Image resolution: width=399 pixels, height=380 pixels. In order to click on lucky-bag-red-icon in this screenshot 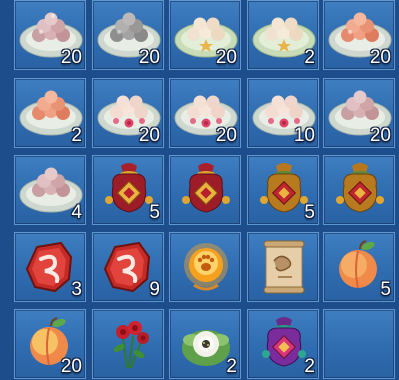, I will do `click(206, 188)`.